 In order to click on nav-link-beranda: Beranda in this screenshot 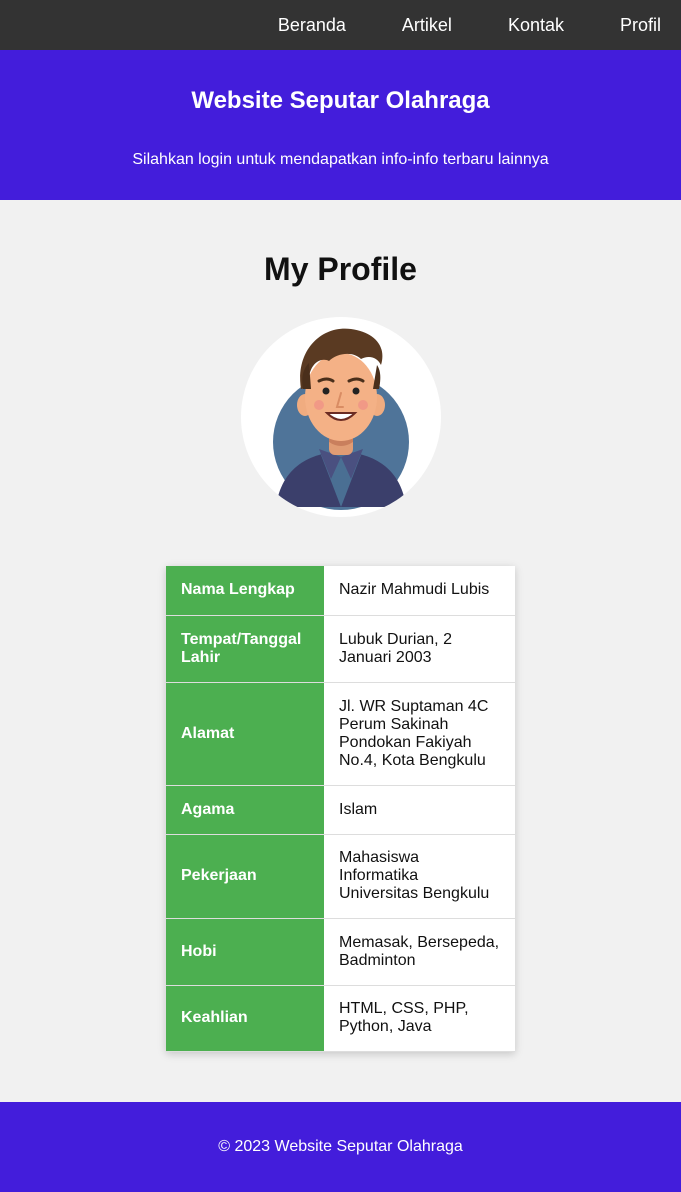, I will do `click(312, 25)`.